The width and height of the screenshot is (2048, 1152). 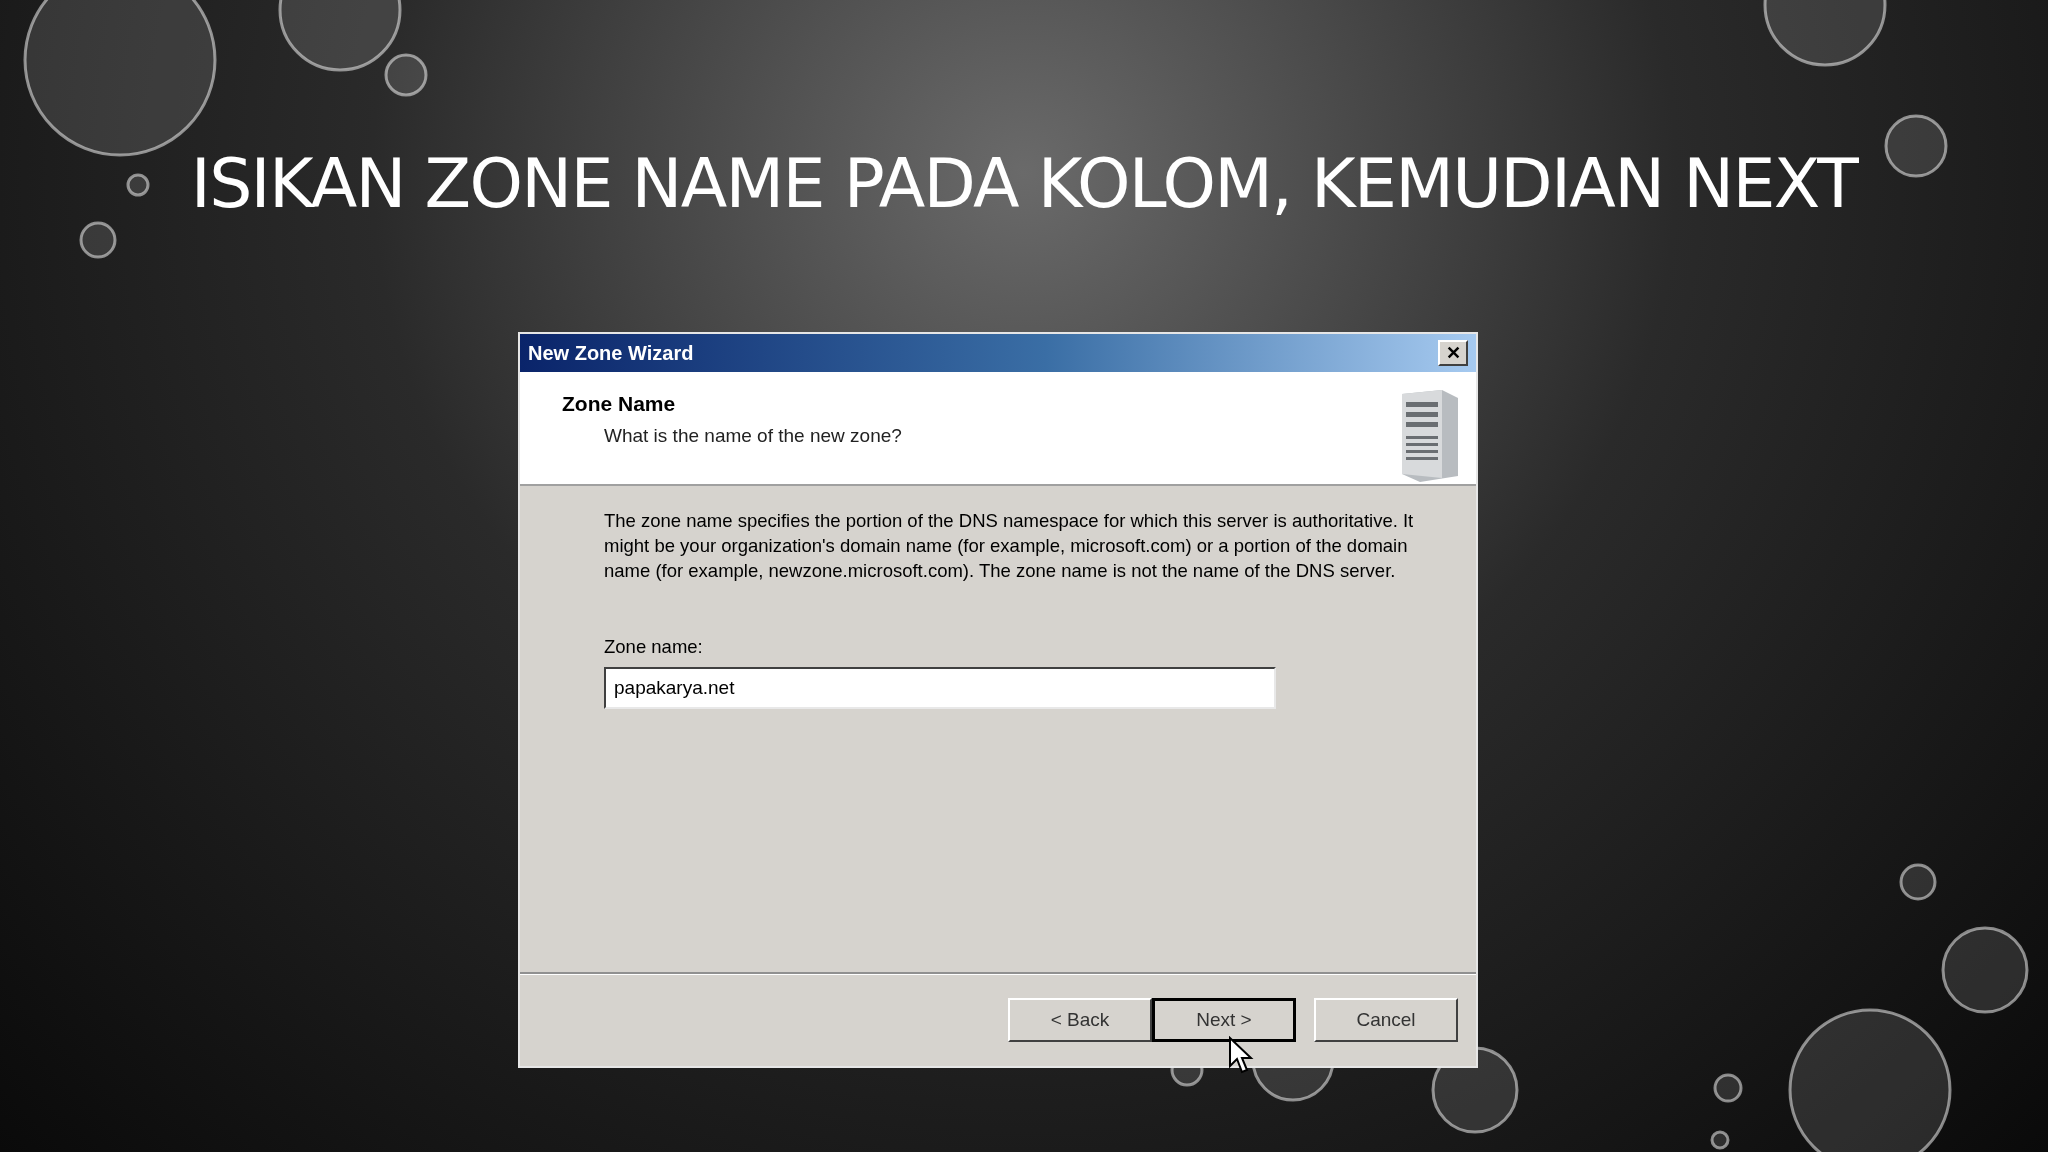 I want to click on mouse-cursor-icon, so click(x=1241, y=1056).